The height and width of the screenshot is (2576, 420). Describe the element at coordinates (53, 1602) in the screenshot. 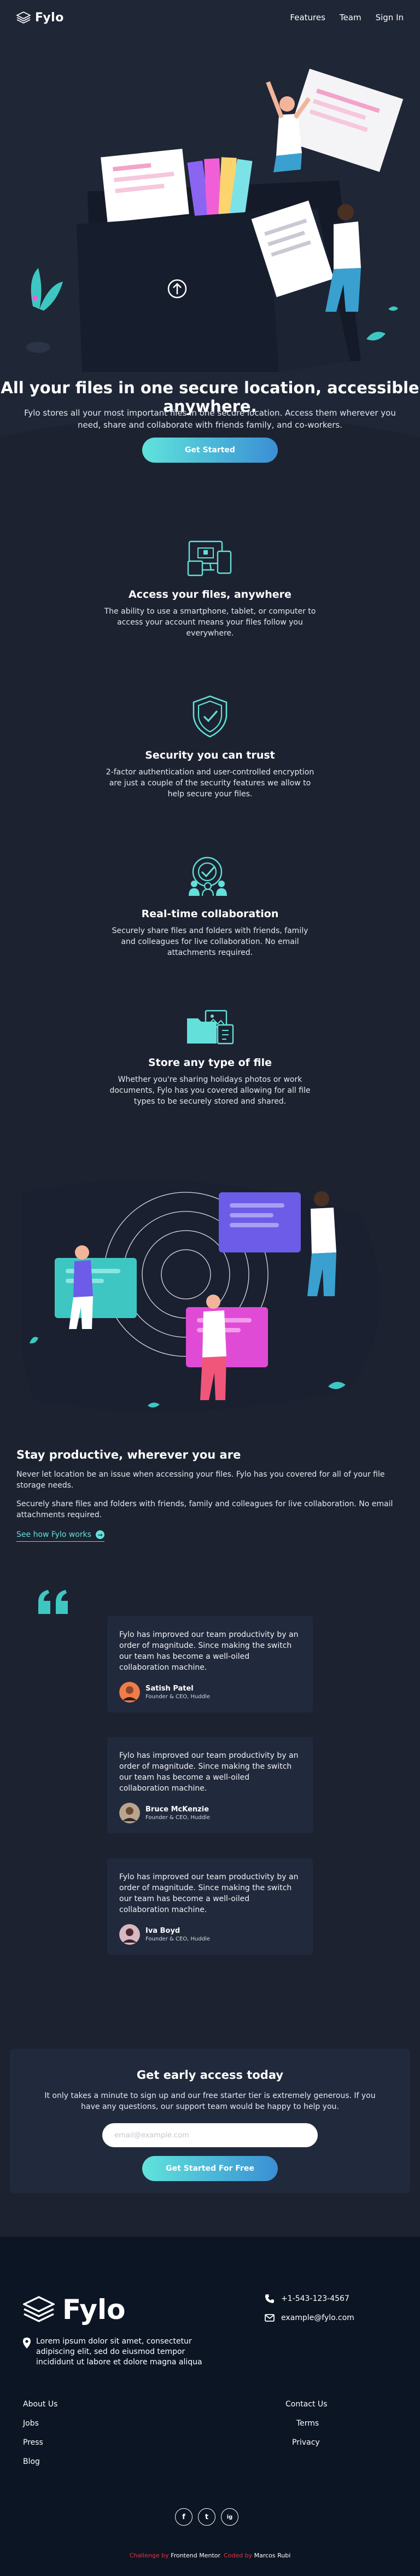

I see `quote-icon` at that location.